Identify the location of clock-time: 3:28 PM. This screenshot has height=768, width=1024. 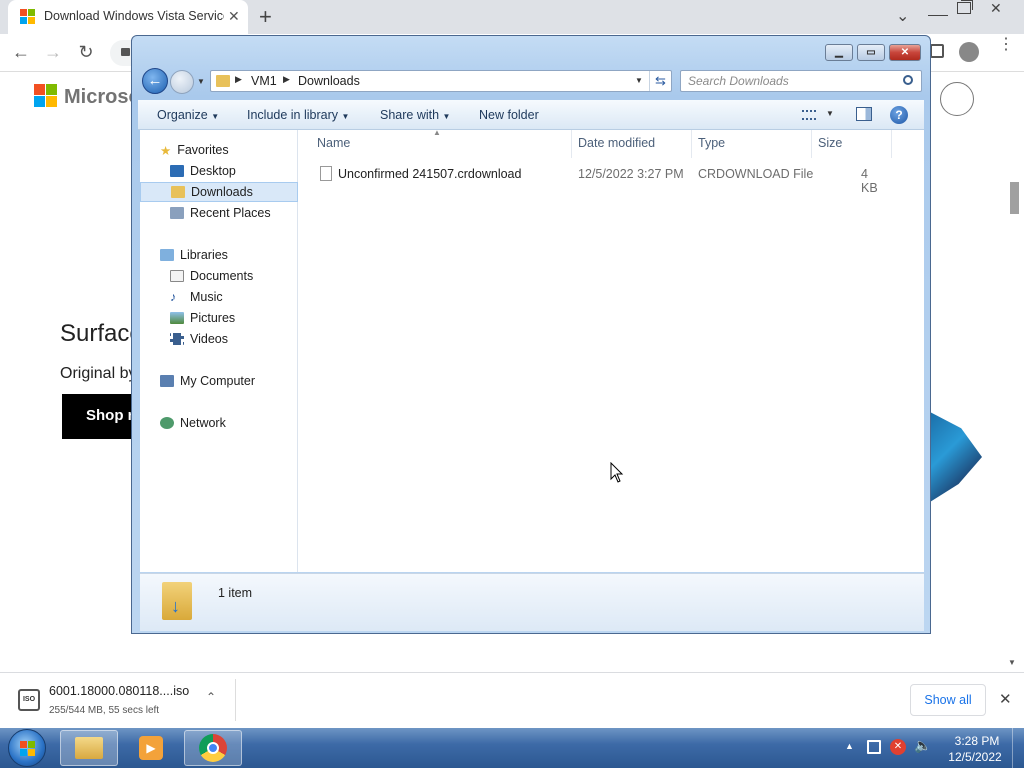
(977, 741).